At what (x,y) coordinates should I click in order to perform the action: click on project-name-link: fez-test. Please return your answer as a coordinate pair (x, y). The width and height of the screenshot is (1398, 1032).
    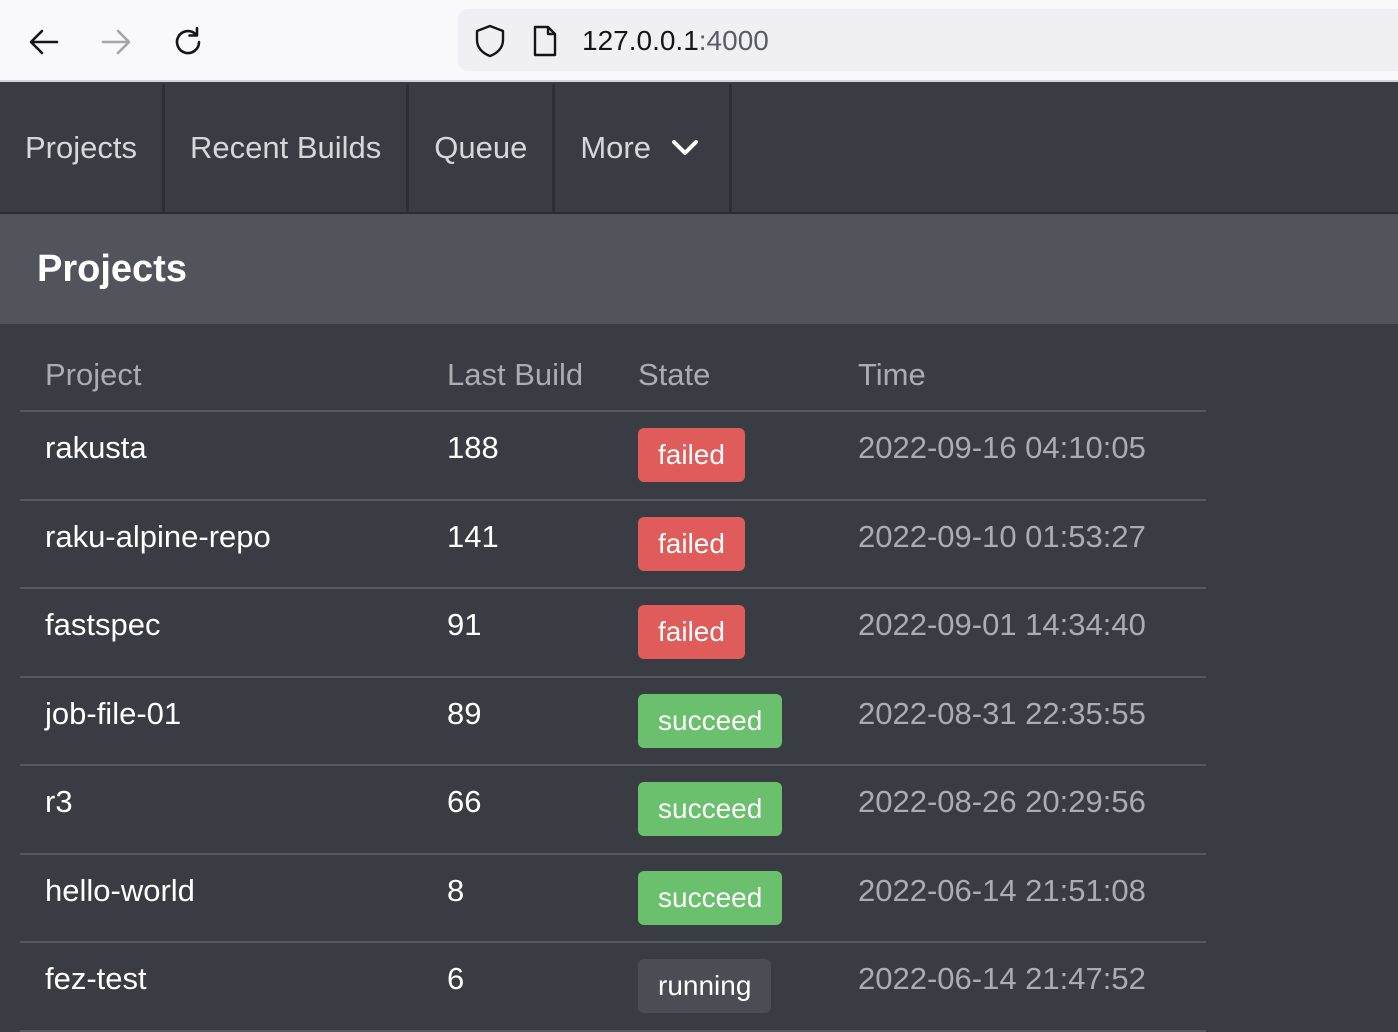
    Looking at the image, I should click on (96, 979).